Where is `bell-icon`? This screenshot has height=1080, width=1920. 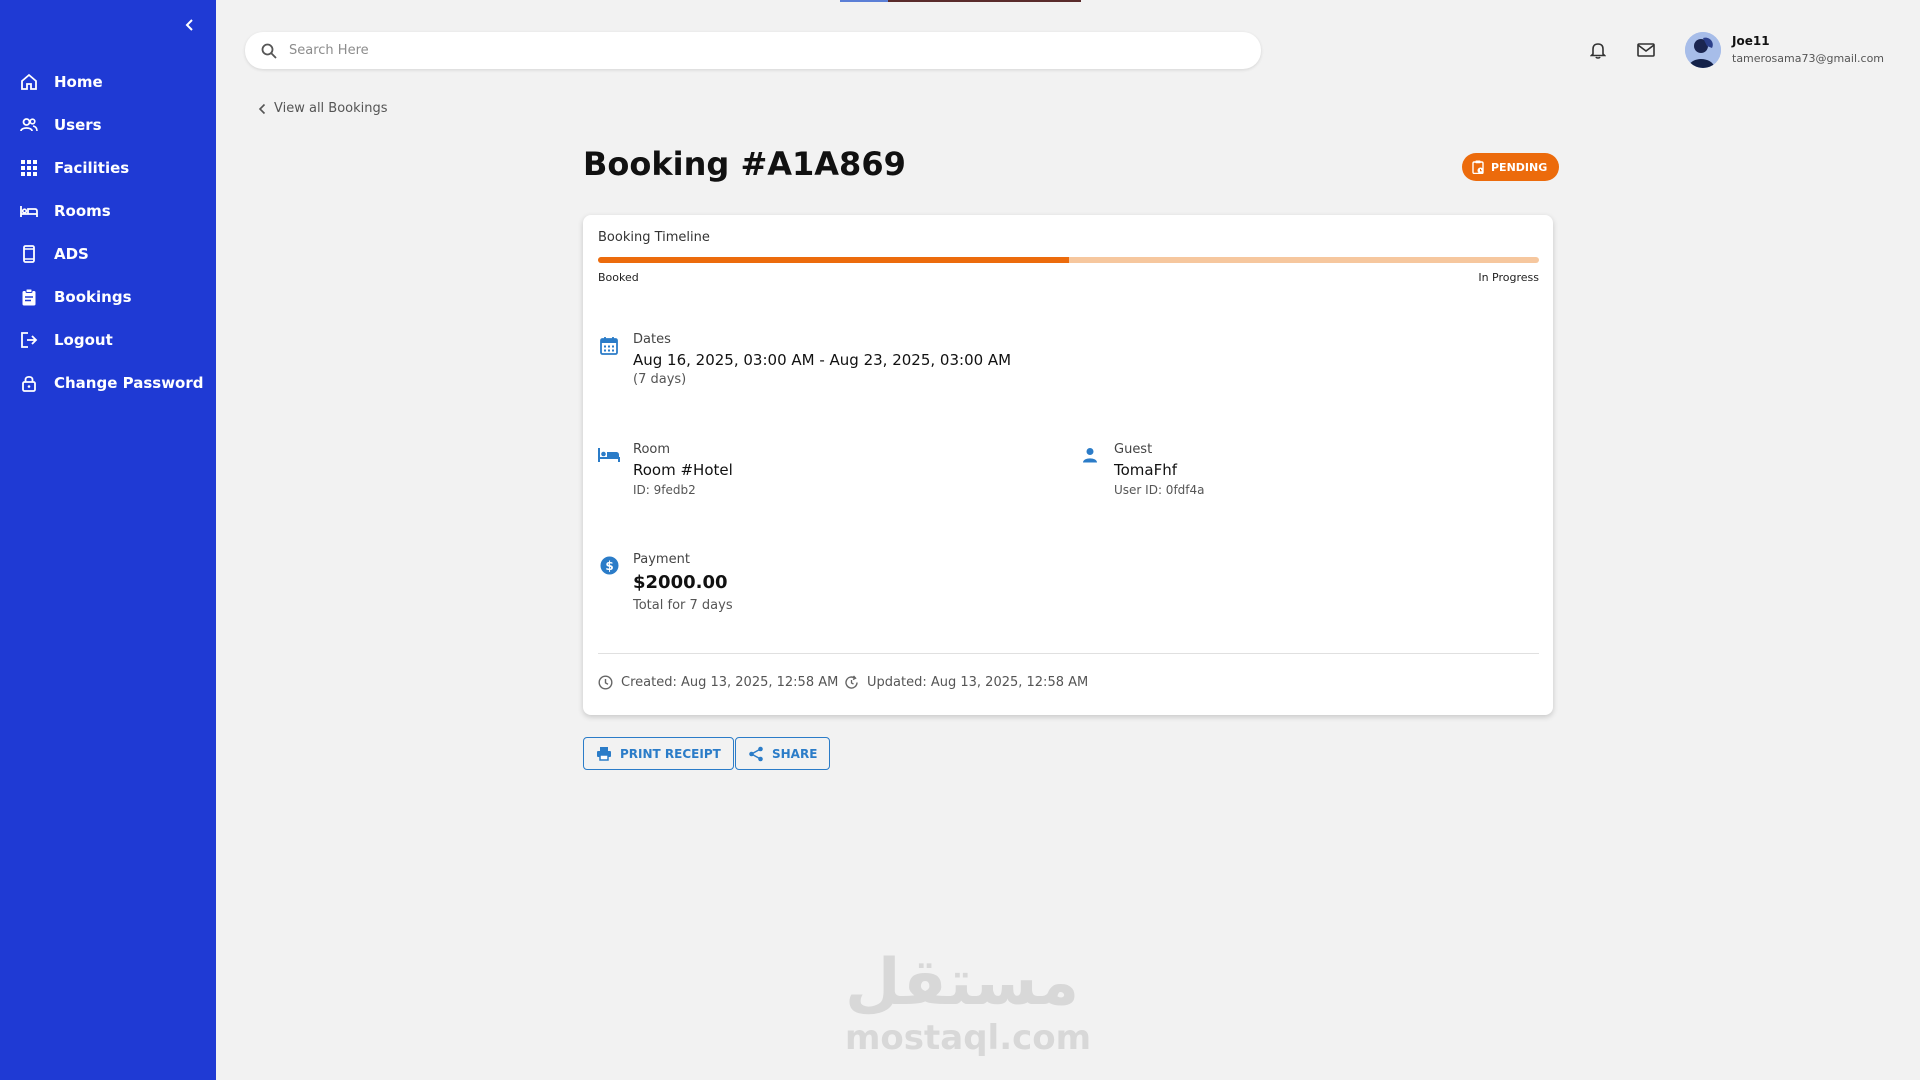 bell-icon is located at coordinates (1598, 51).